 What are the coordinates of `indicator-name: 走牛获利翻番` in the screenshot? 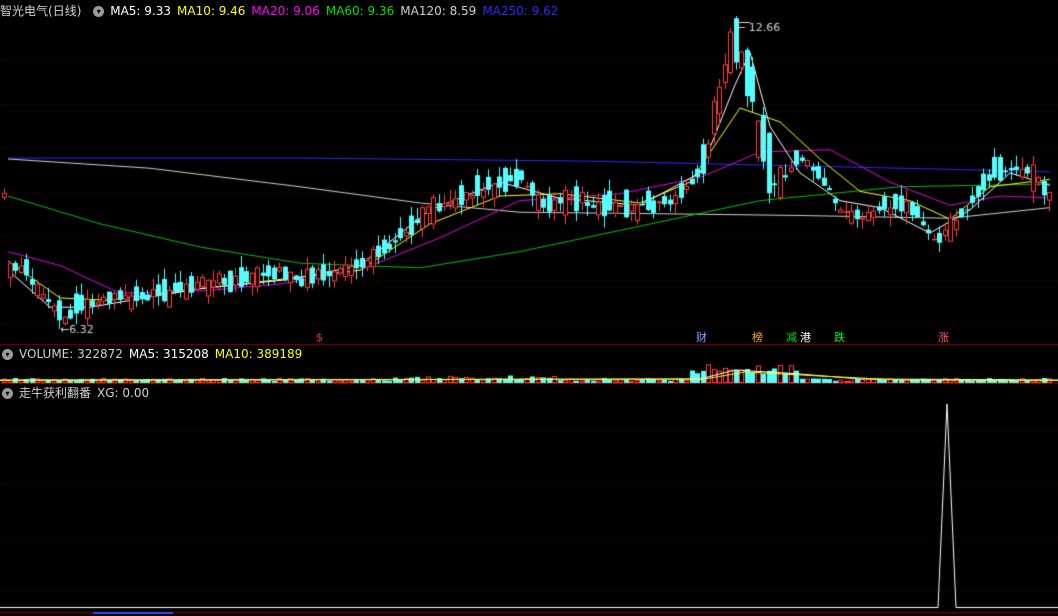 It's located at (55, 393).